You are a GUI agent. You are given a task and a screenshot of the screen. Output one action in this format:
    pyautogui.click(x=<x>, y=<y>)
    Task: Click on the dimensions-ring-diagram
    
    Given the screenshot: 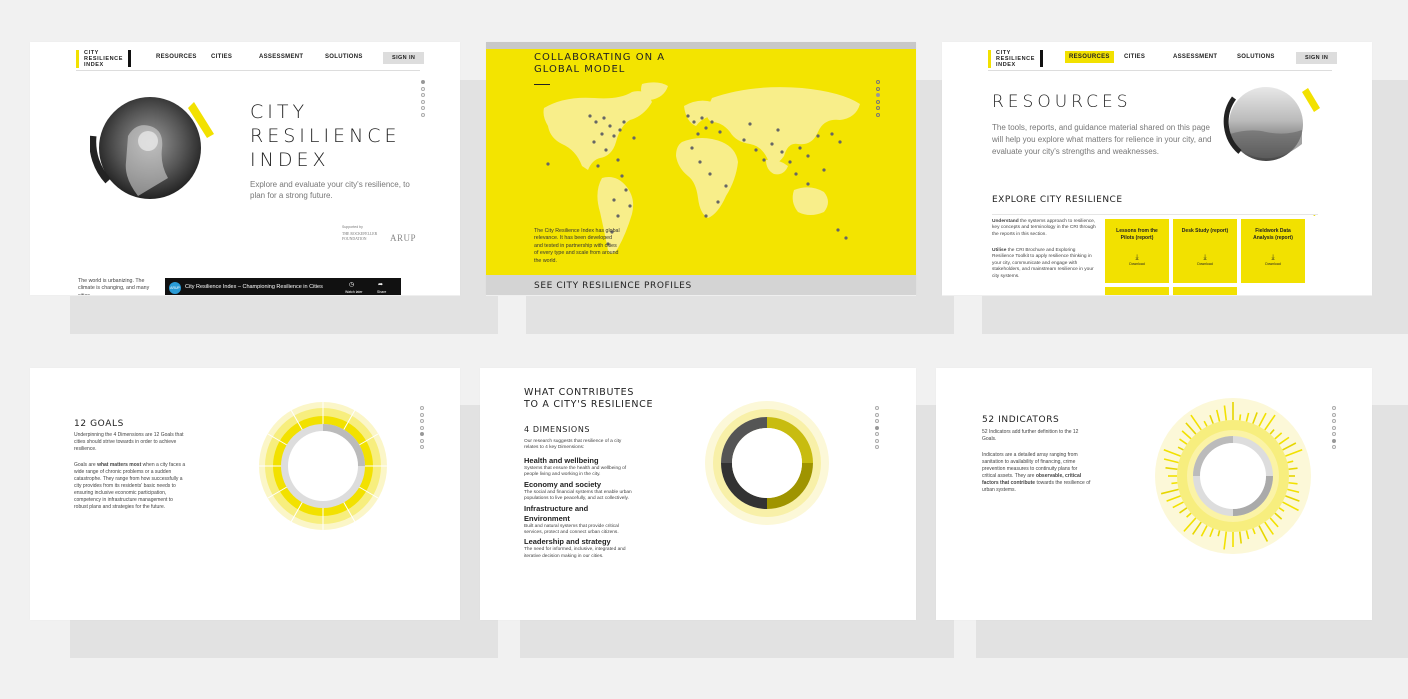 What is the action you would take?
    pyautogui.click(x=767, y=463)
    